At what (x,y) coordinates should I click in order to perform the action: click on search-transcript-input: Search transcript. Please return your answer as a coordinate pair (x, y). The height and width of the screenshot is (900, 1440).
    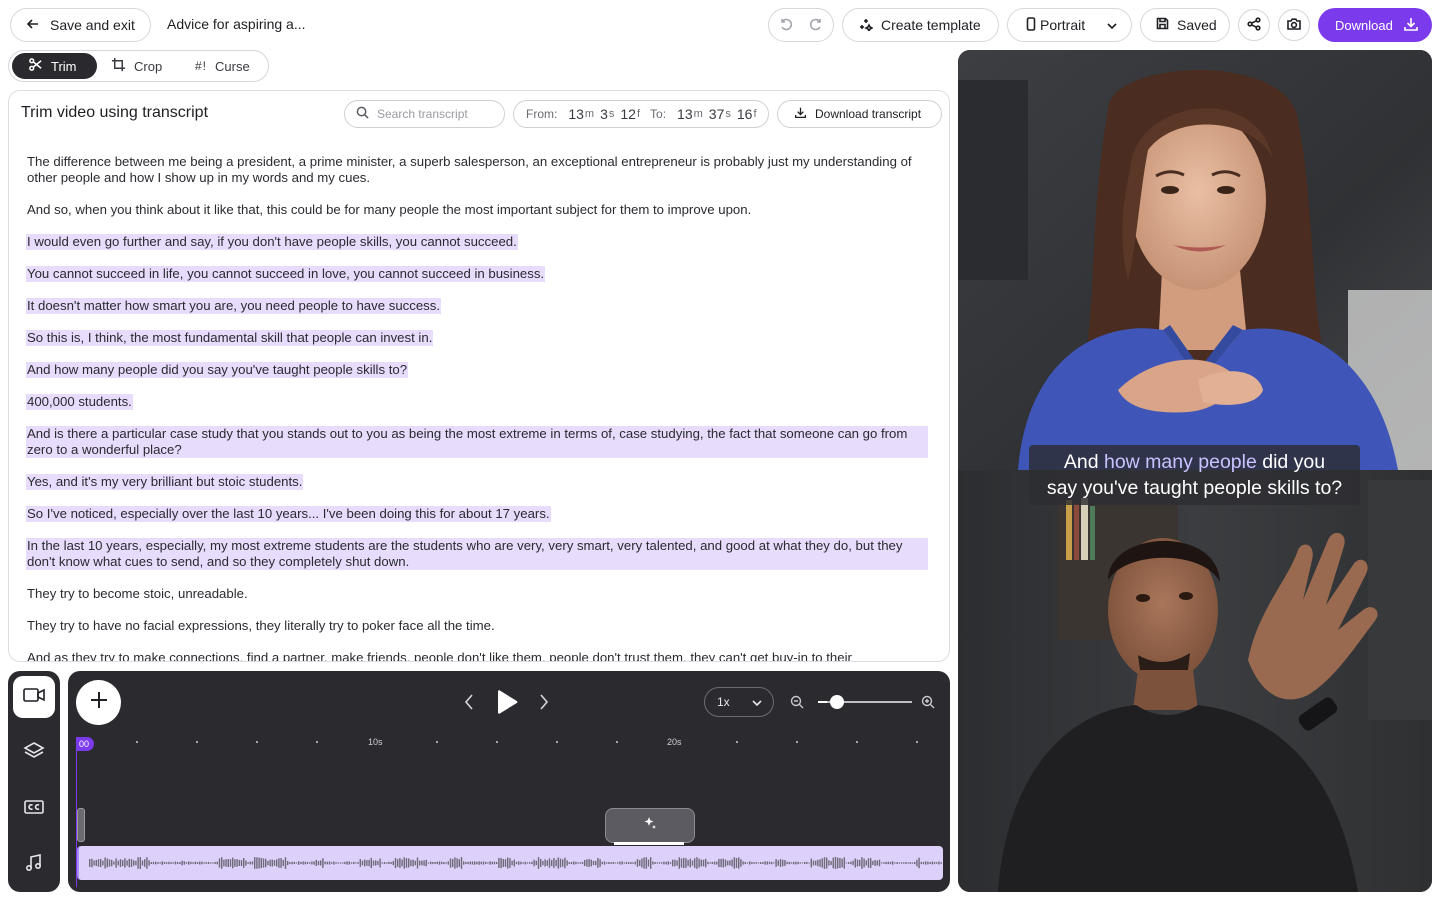
    Looking at the image, I should click on (424, 114).